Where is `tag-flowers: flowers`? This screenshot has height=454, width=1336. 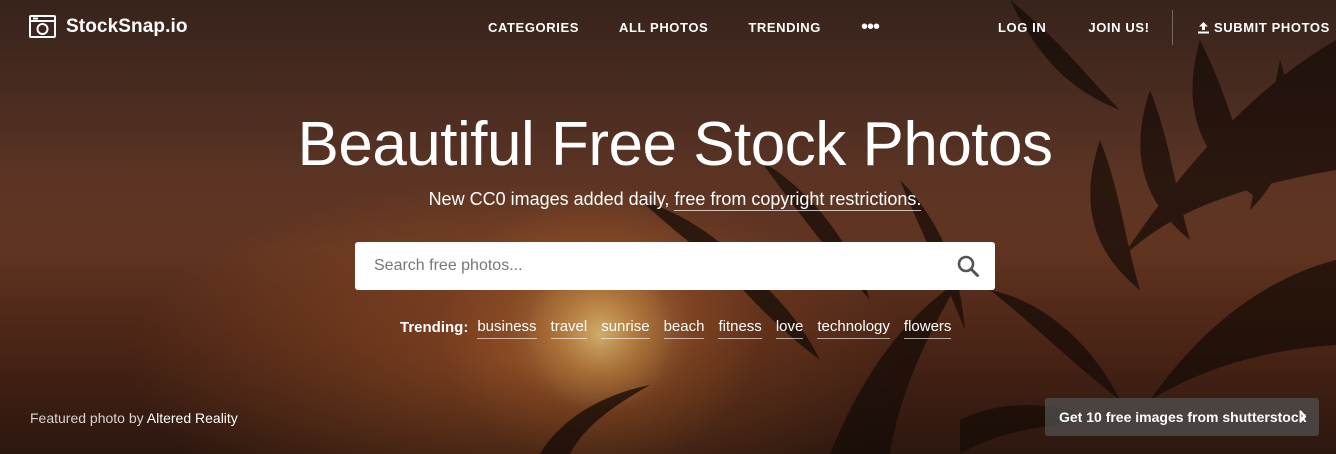
tag-flowers: flowers is located at coordinates (927, 328).